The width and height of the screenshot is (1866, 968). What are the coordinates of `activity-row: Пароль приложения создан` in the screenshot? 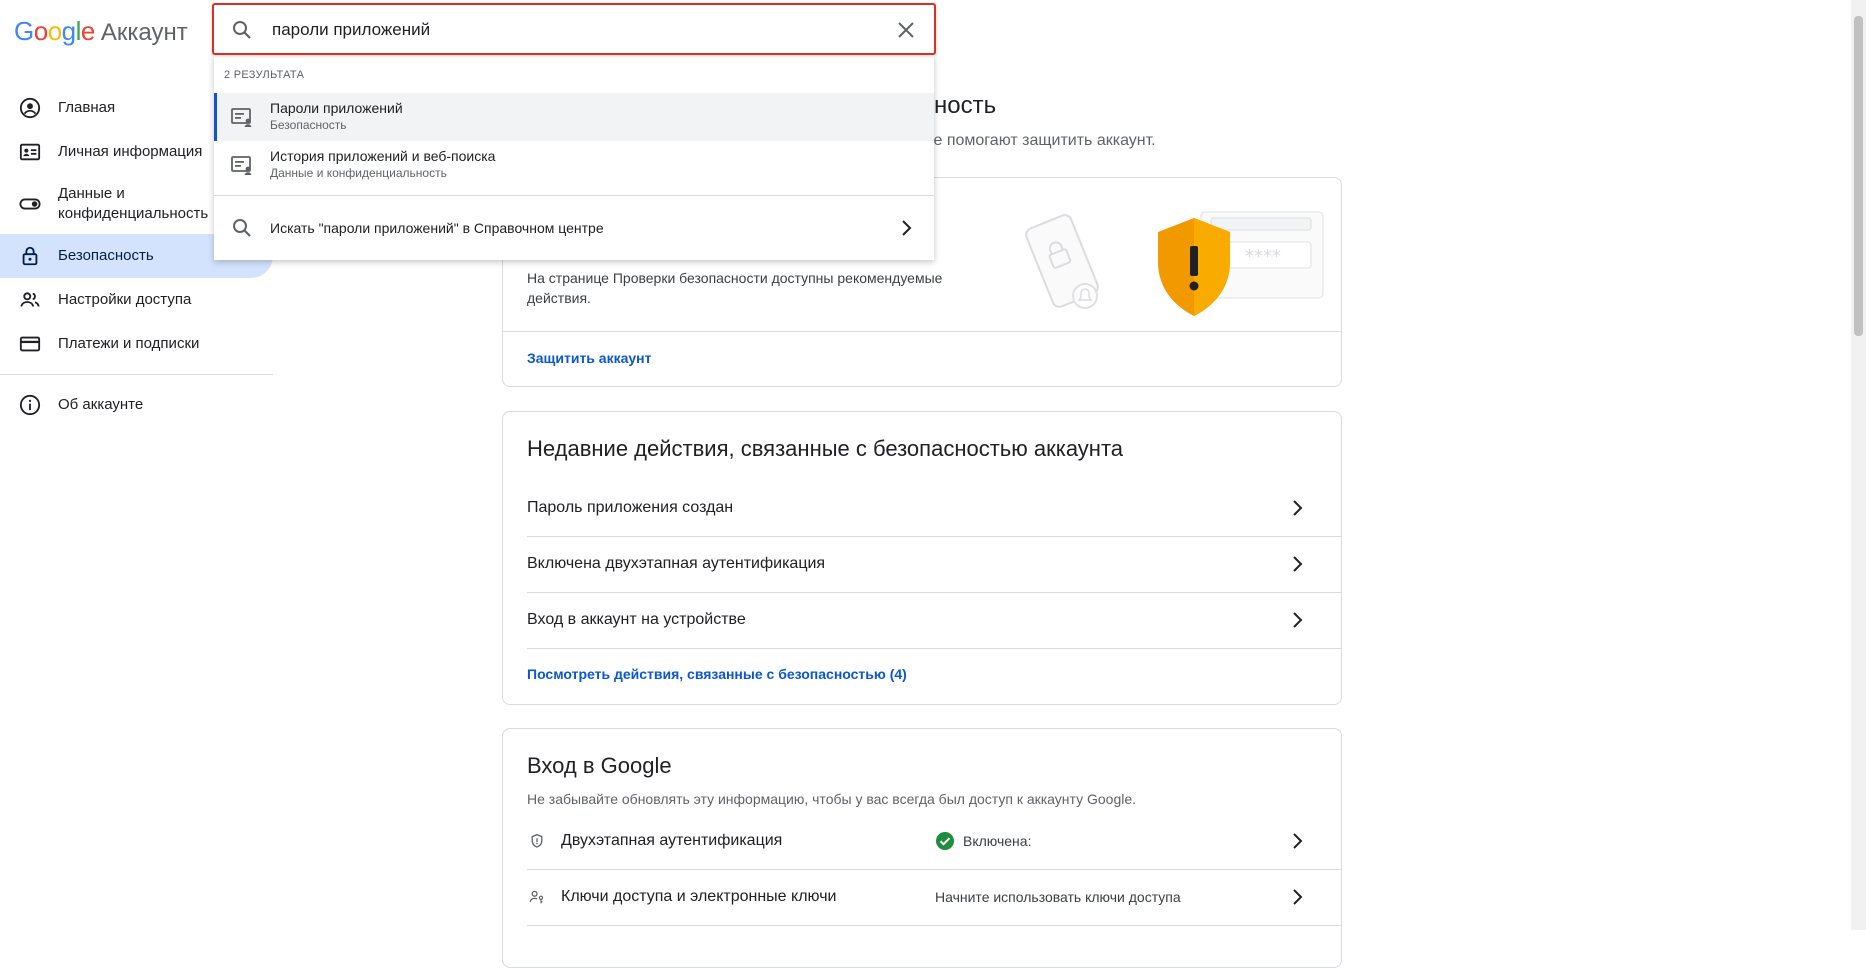 It's located at (934, 508).